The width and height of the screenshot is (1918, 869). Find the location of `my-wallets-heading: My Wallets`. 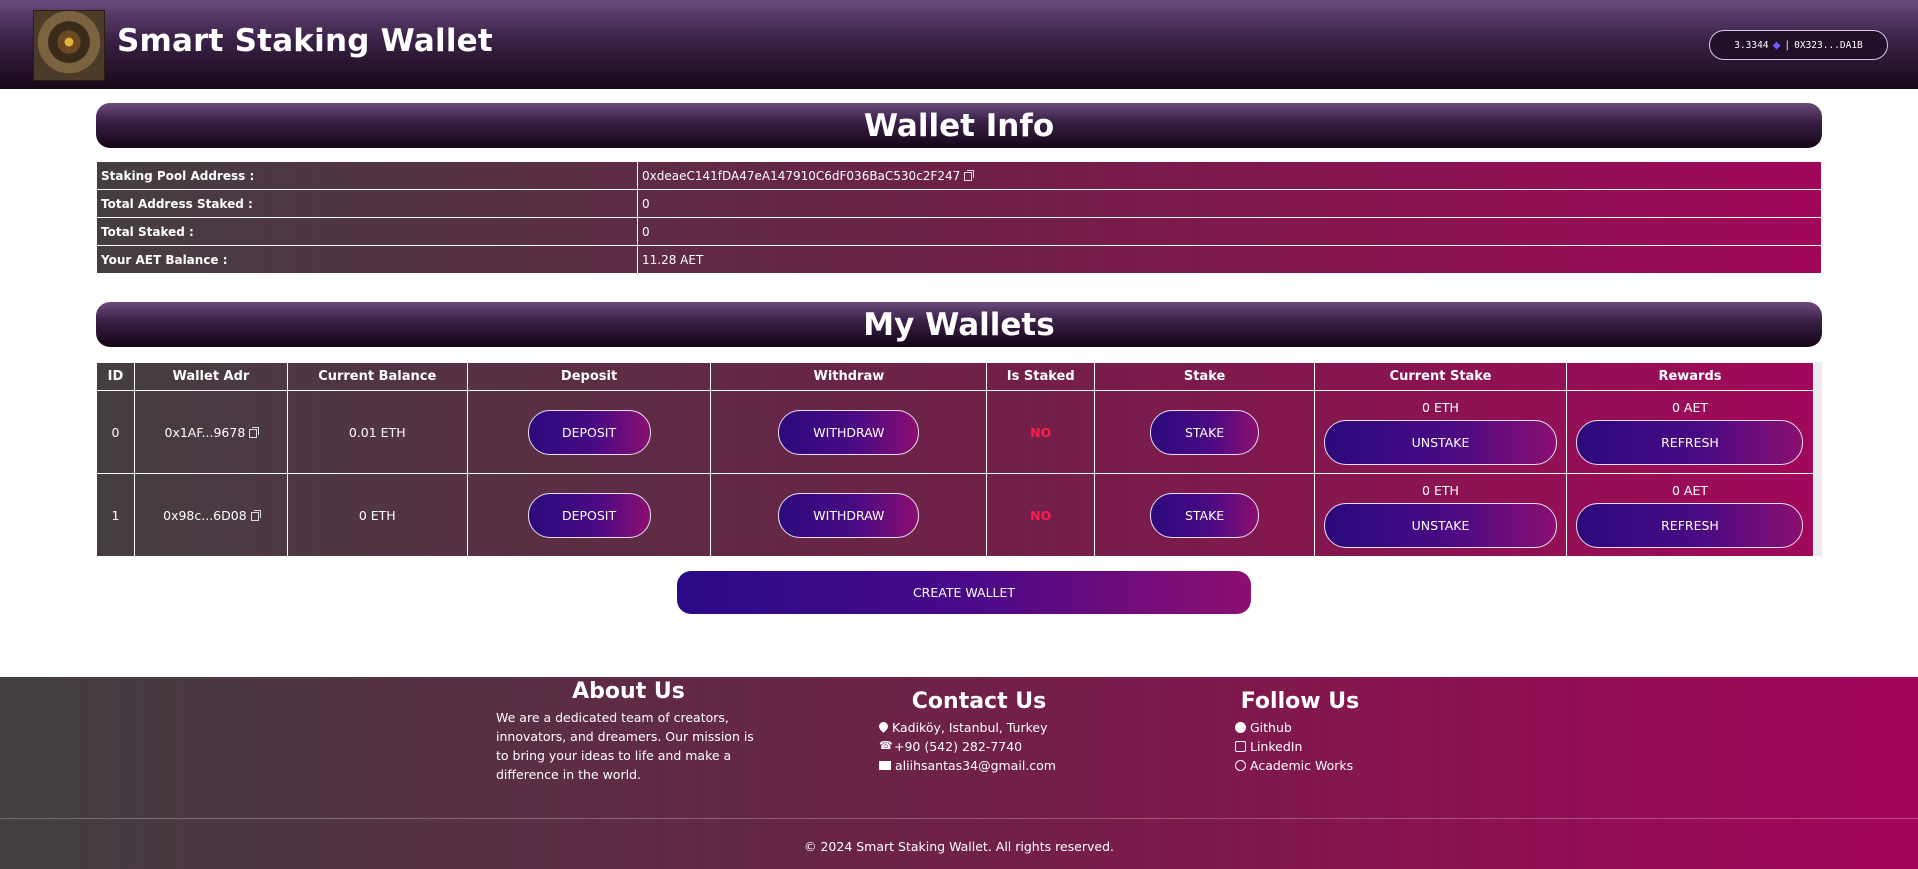

my-wallets-heading: My Wallets is located at coordinates (959, 324).